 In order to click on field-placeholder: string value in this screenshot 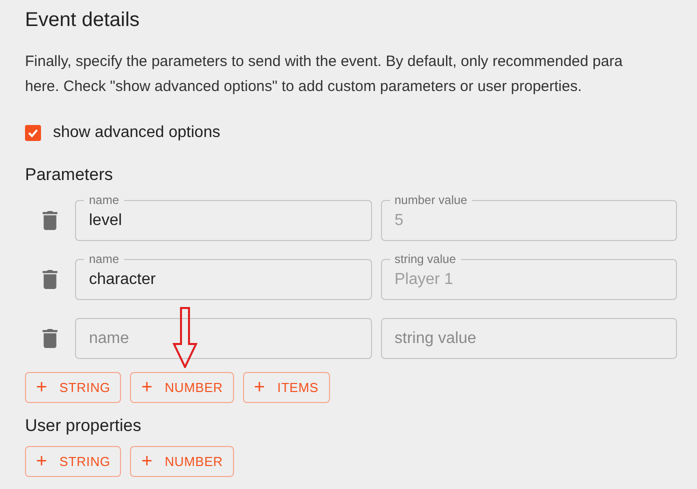, I will do `click(435, 338)`.